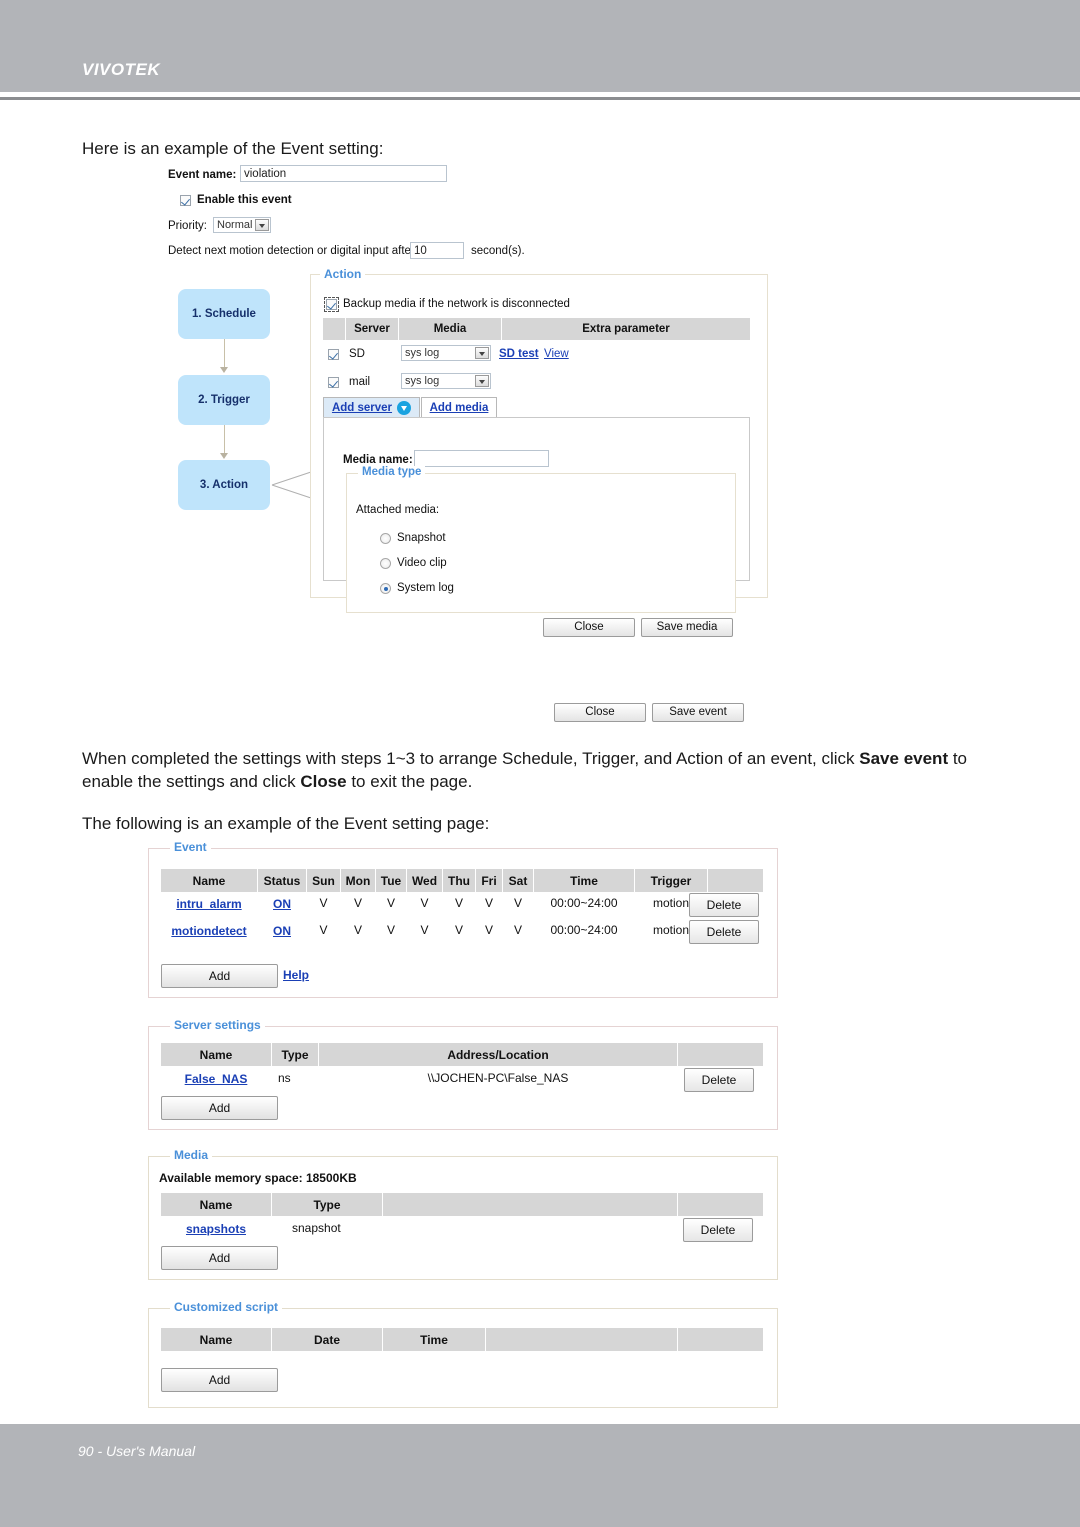 This screenshot has width=1080, height=1527. Describe the element at coordinates (404, 408) in the screenshot. I see `chevron-down-badge-icon` at that location.